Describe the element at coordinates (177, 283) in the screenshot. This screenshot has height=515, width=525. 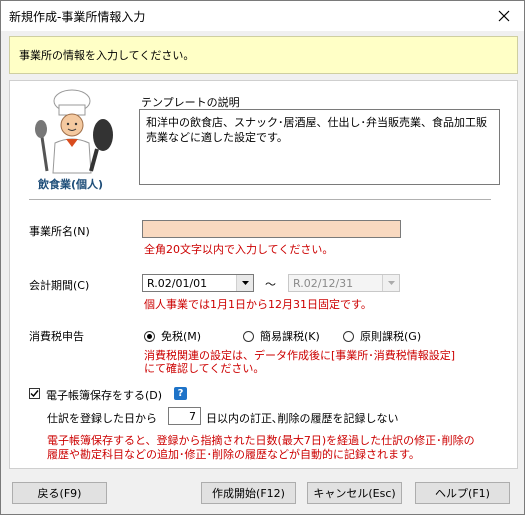
I see `period-start-value: R.02/01/01` at that location.